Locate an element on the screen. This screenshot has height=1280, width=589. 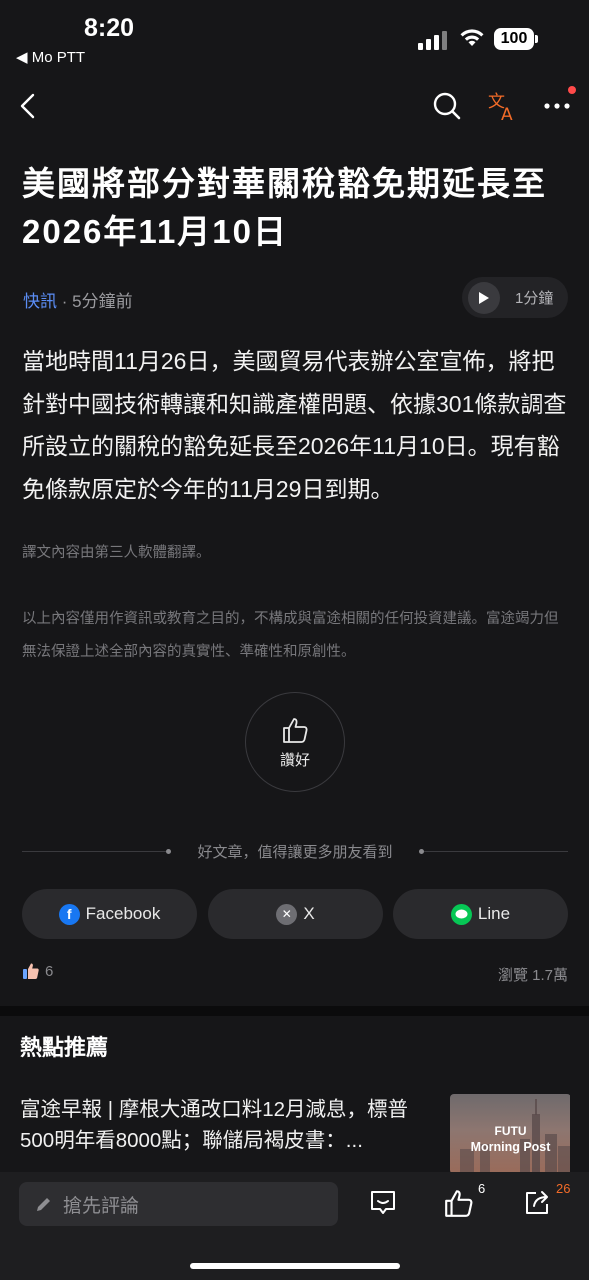
back-to-app-link: ◀ Mo PTT is located at coordinates (50, 57).